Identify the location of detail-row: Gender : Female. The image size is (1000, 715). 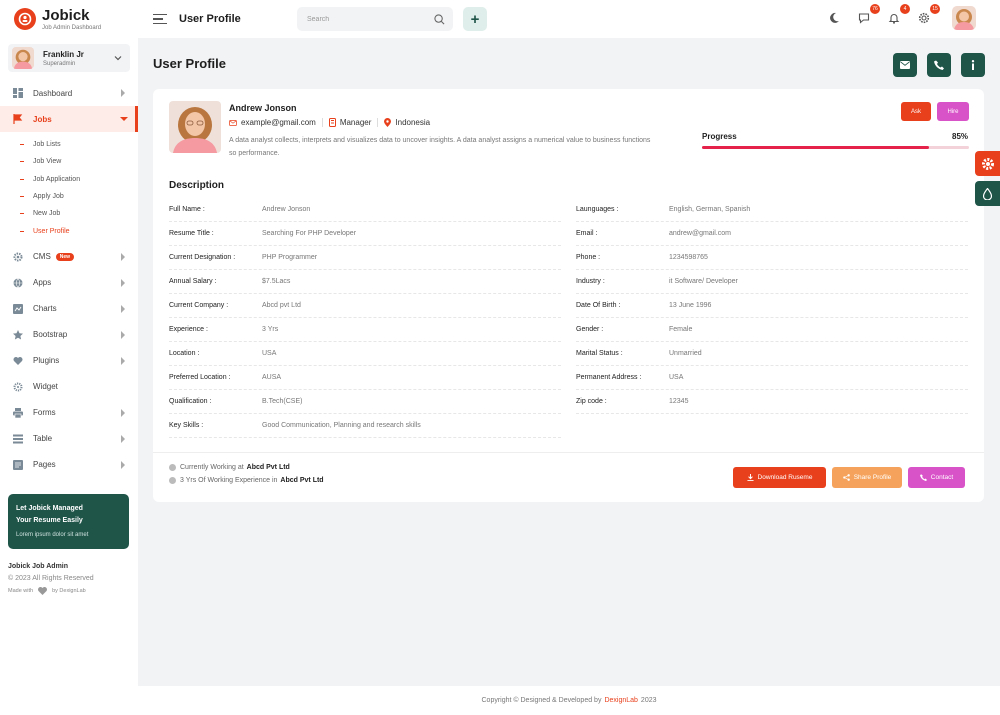
(772, 330).